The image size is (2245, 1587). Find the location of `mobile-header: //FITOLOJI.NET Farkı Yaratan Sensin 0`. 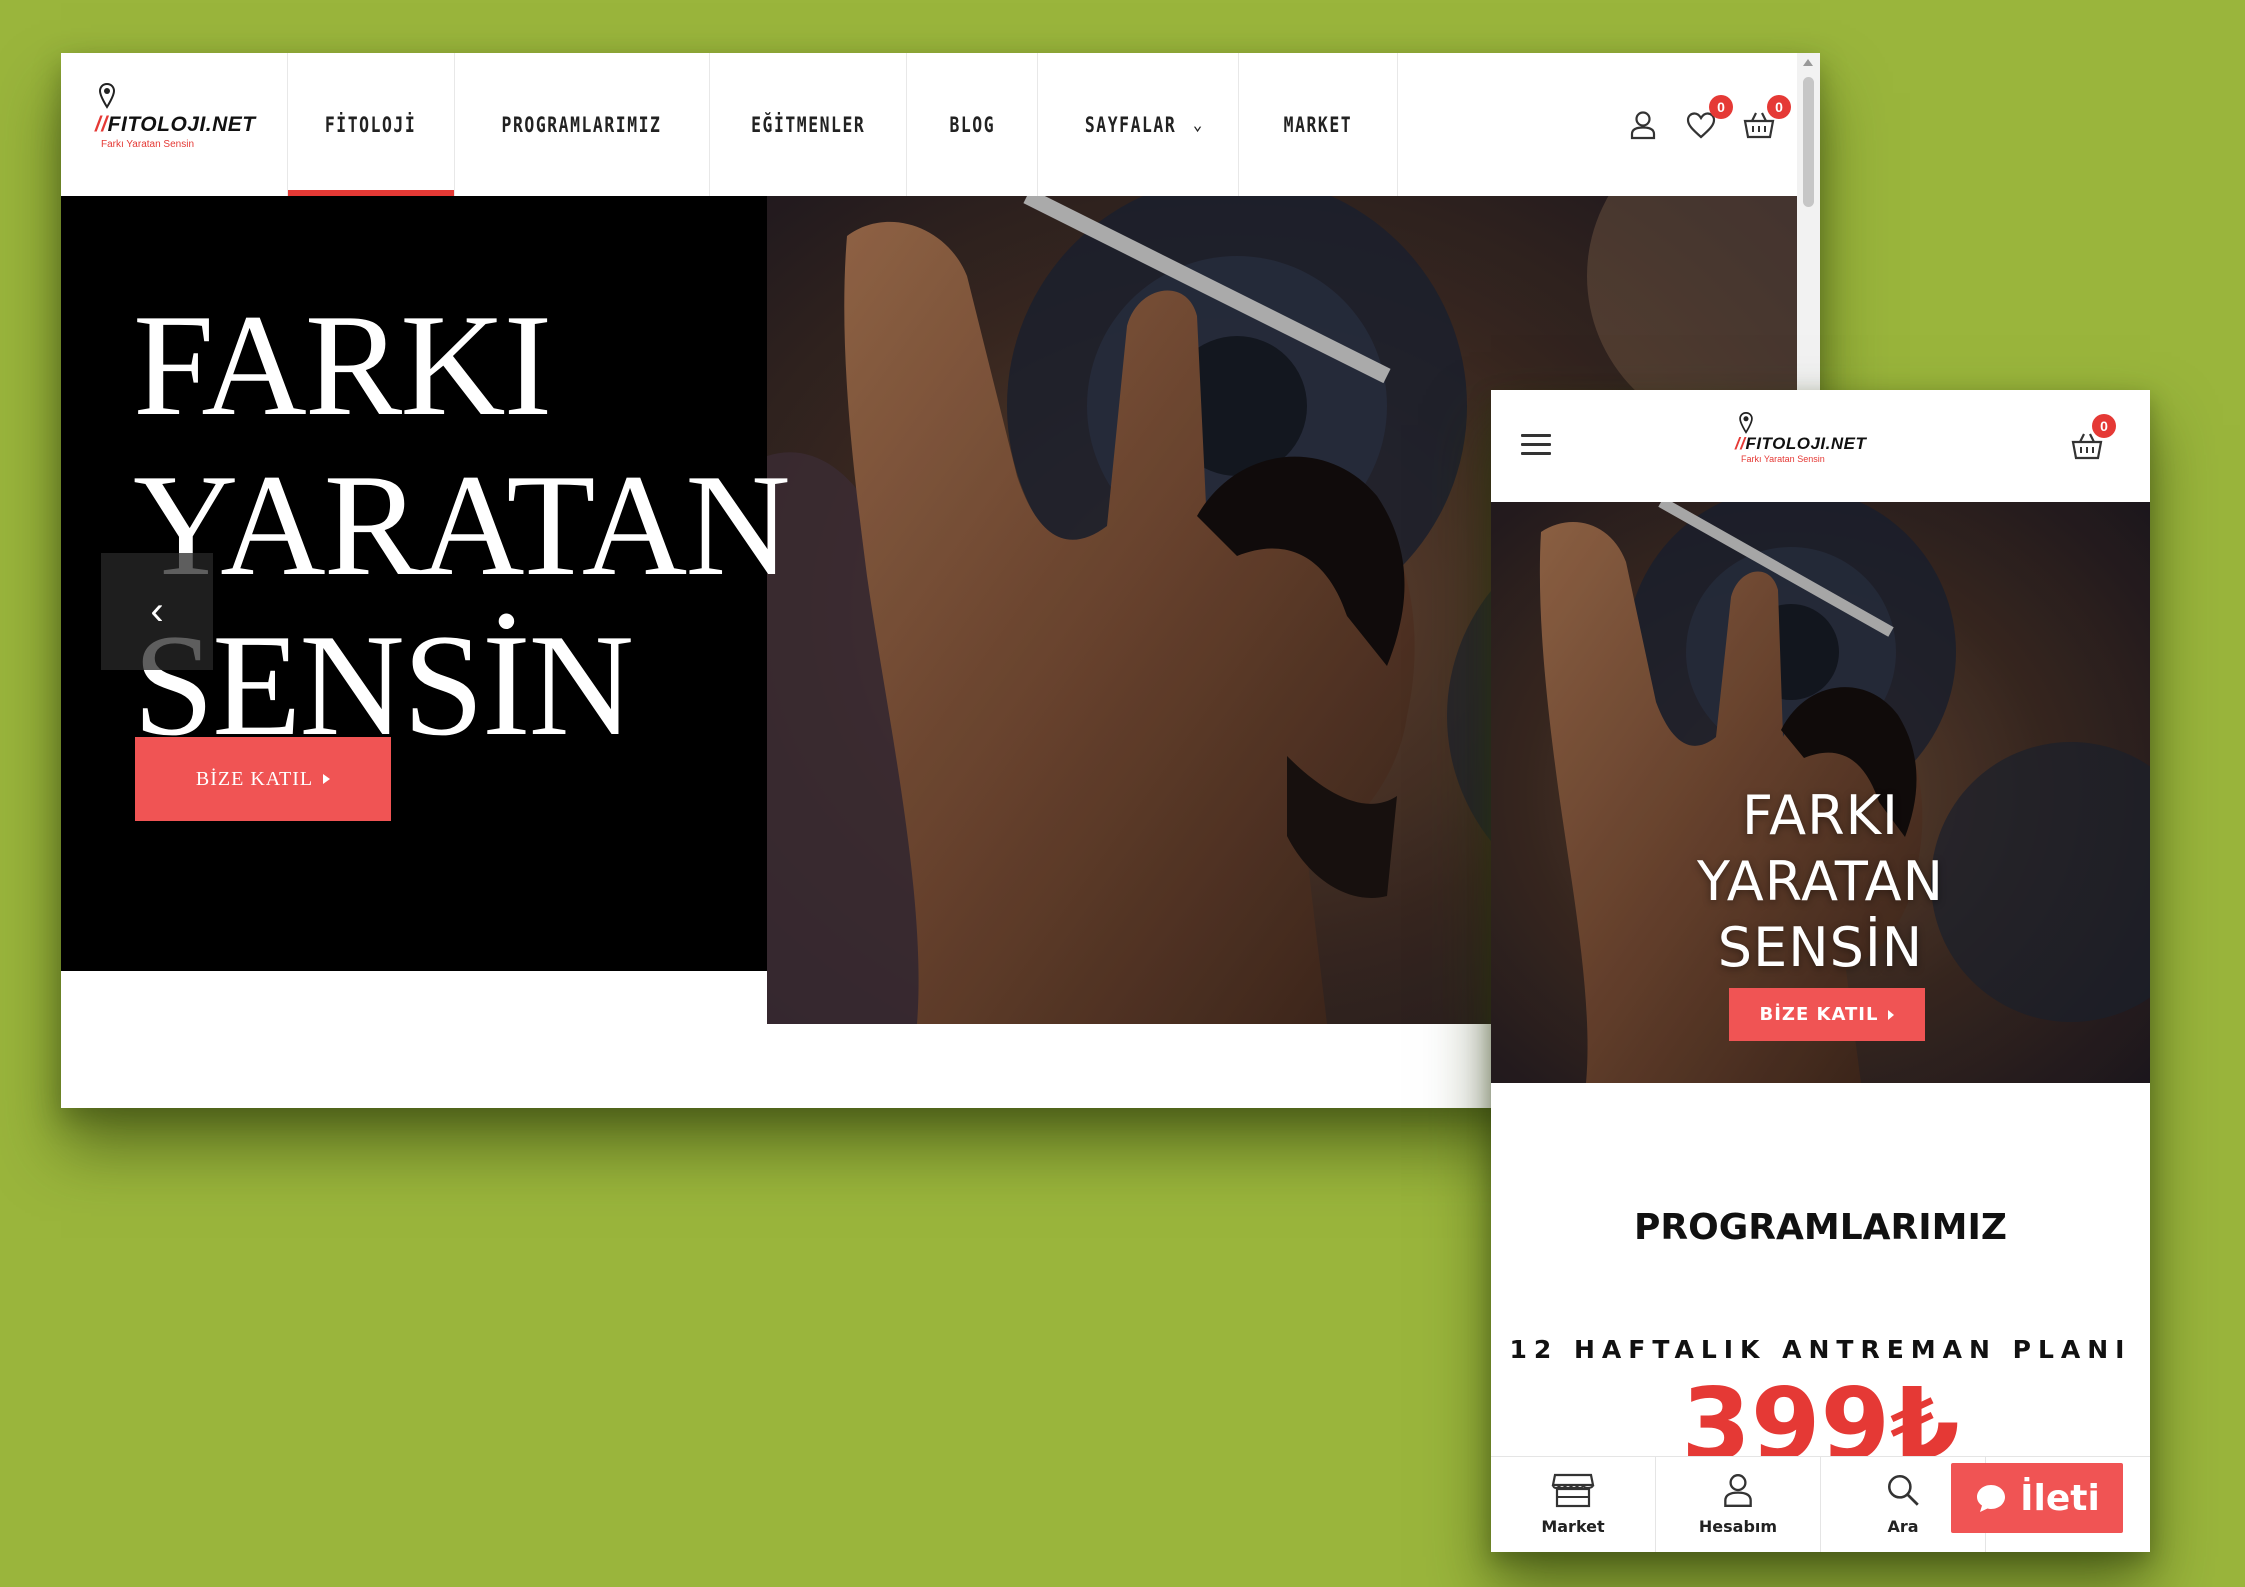

mobile-header: //FITOLOJI.NET Farkı Yaratan Sensin 0 is located at coordinates (1820, 446).